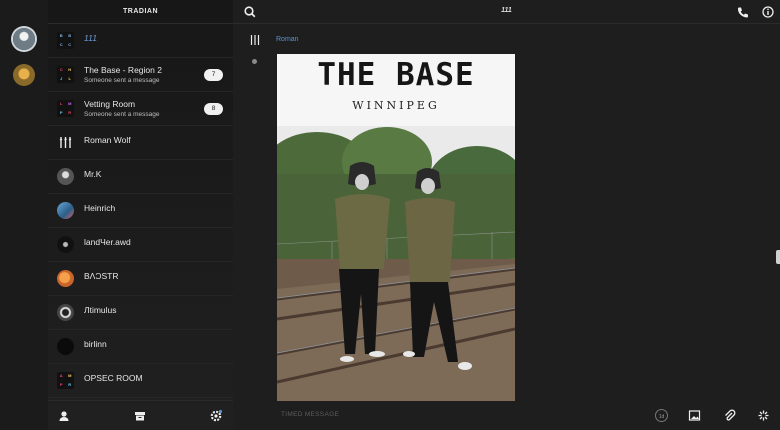 This screenshot has width=780, height=430. I want to click on archive-icon, so click(140, 416).